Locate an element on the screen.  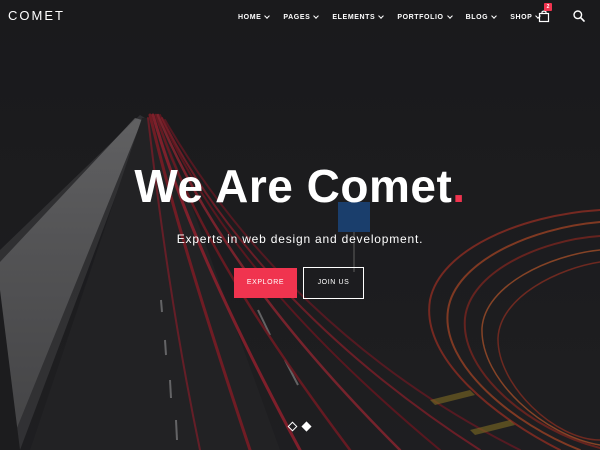
nav-item-portfolio: PORTFOLIO is located at coordinates (425, 17).